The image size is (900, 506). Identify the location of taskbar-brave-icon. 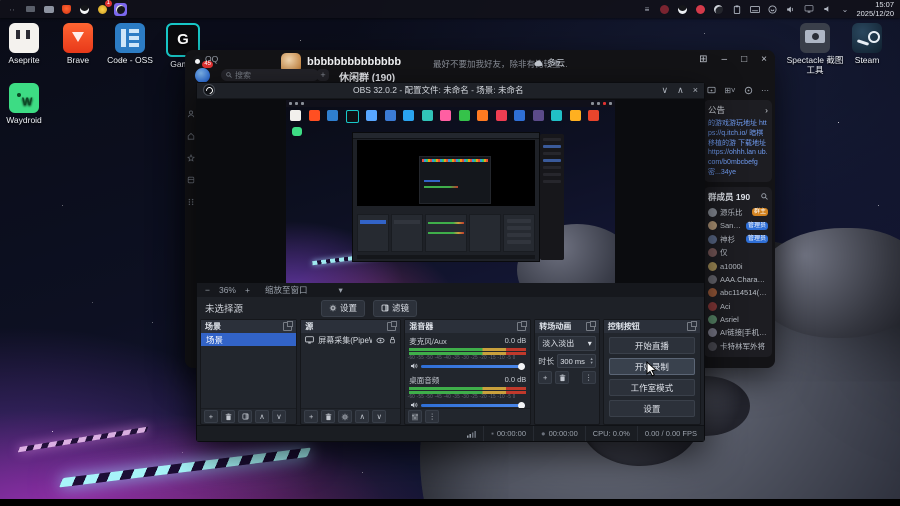
(66, 9).